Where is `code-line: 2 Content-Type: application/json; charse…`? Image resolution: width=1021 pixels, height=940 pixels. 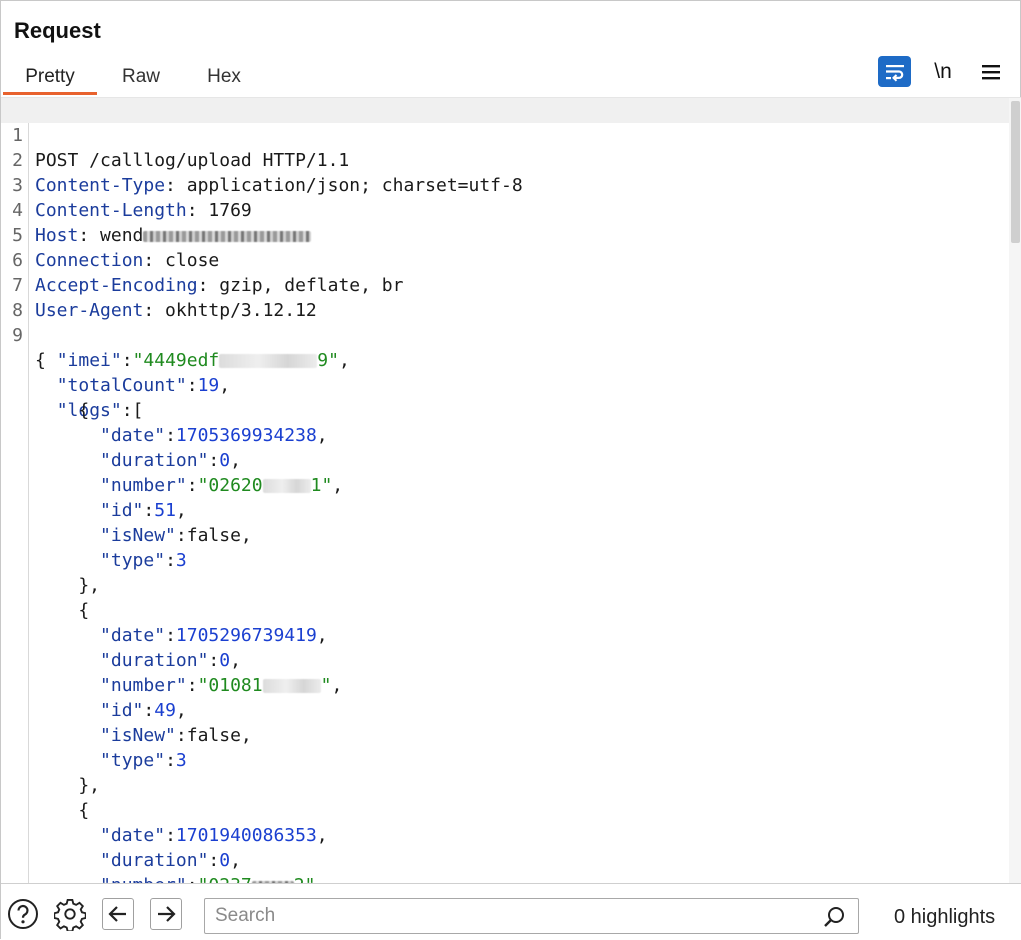 code-line: 2 Content-Type: application/json; charse… is located at coordinates (505, 159).